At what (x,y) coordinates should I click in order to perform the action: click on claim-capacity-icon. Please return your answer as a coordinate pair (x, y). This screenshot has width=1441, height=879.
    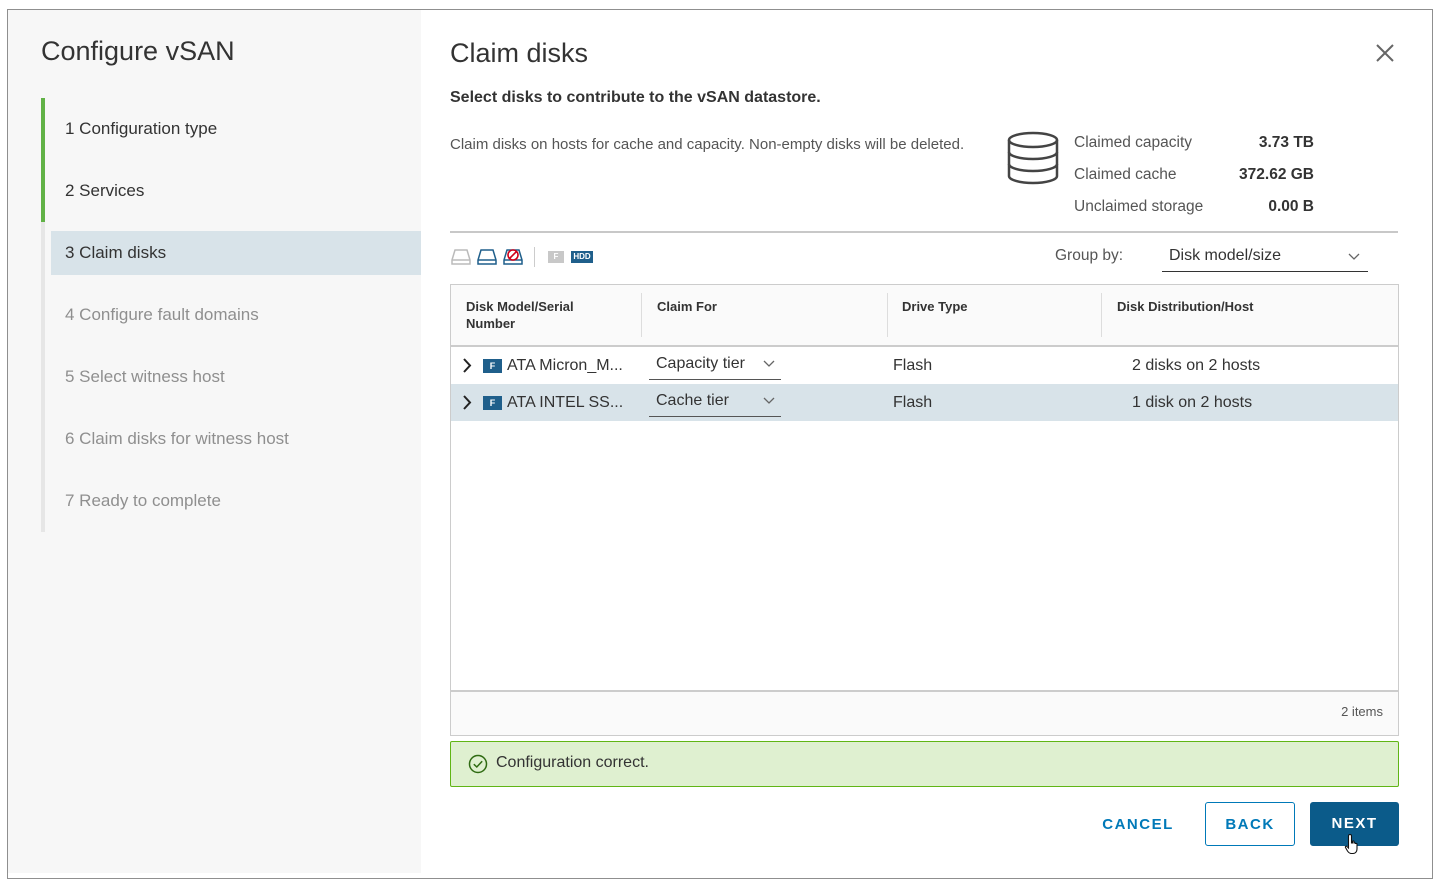
    Looking at the image, I should click on (487, 257).